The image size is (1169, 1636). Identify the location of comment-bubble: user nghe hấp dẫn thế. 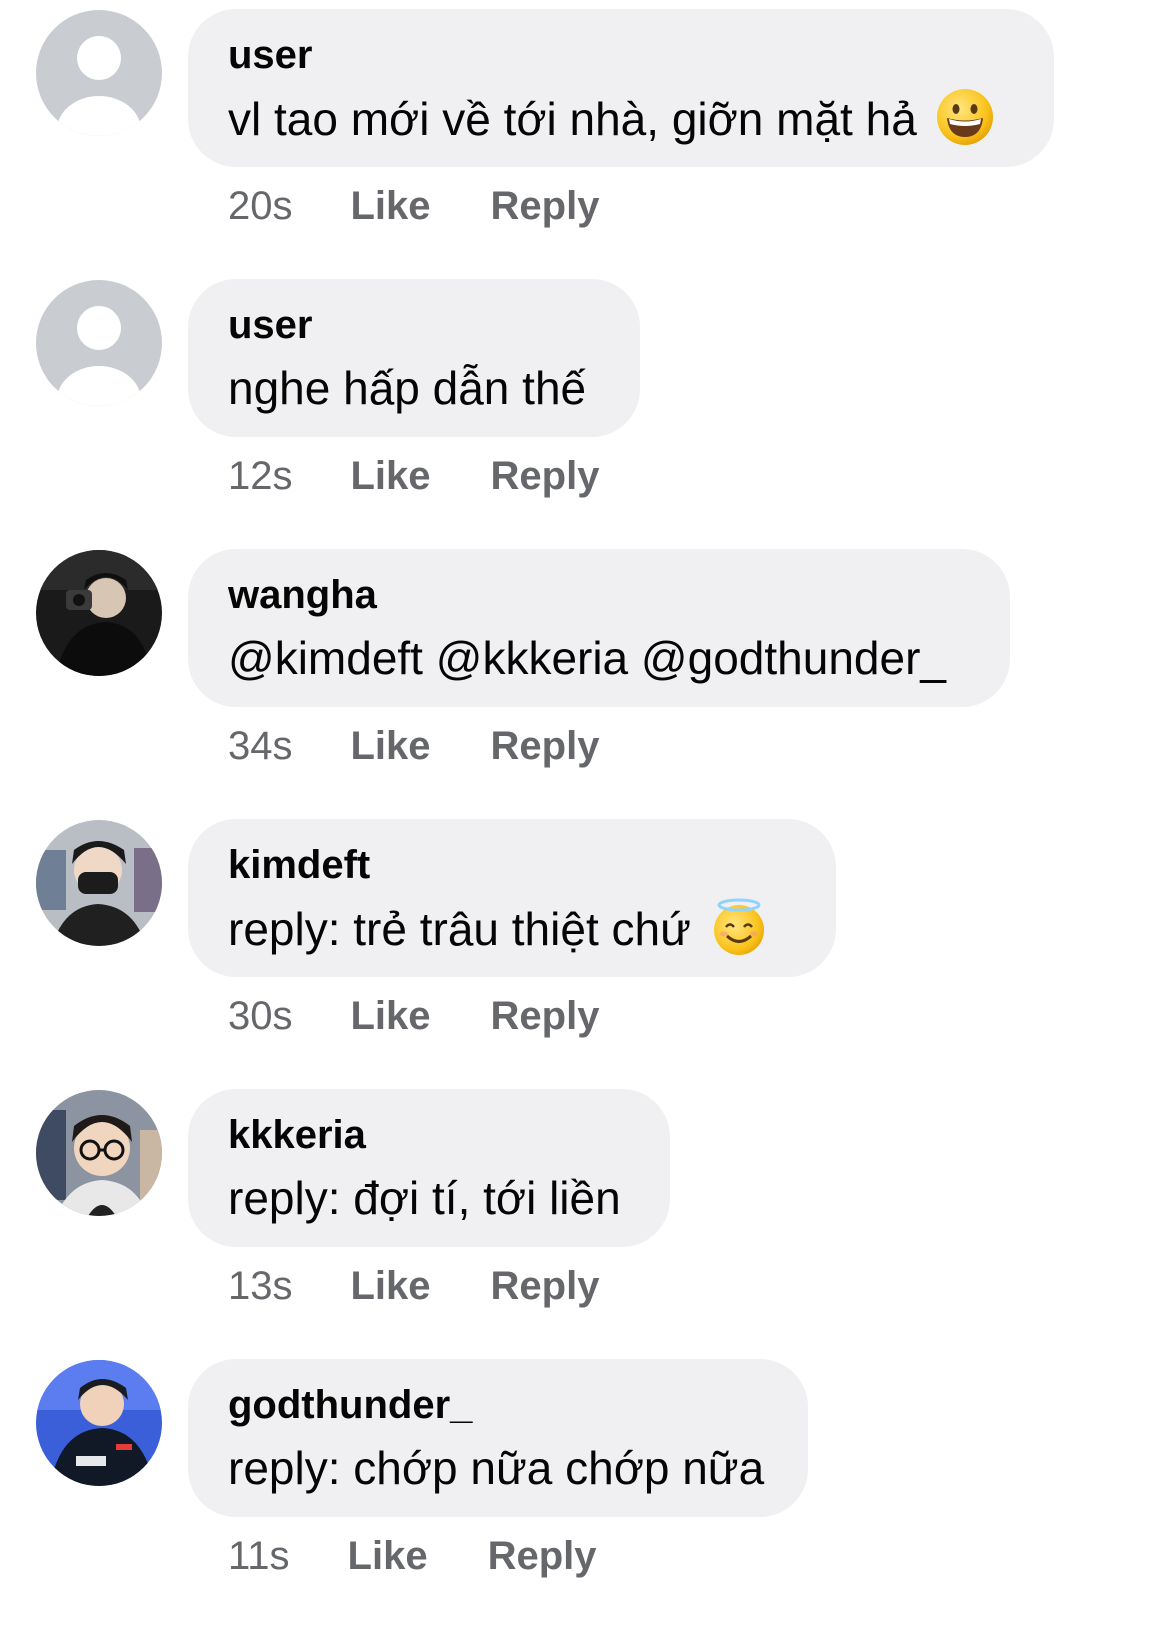
(414, 358).